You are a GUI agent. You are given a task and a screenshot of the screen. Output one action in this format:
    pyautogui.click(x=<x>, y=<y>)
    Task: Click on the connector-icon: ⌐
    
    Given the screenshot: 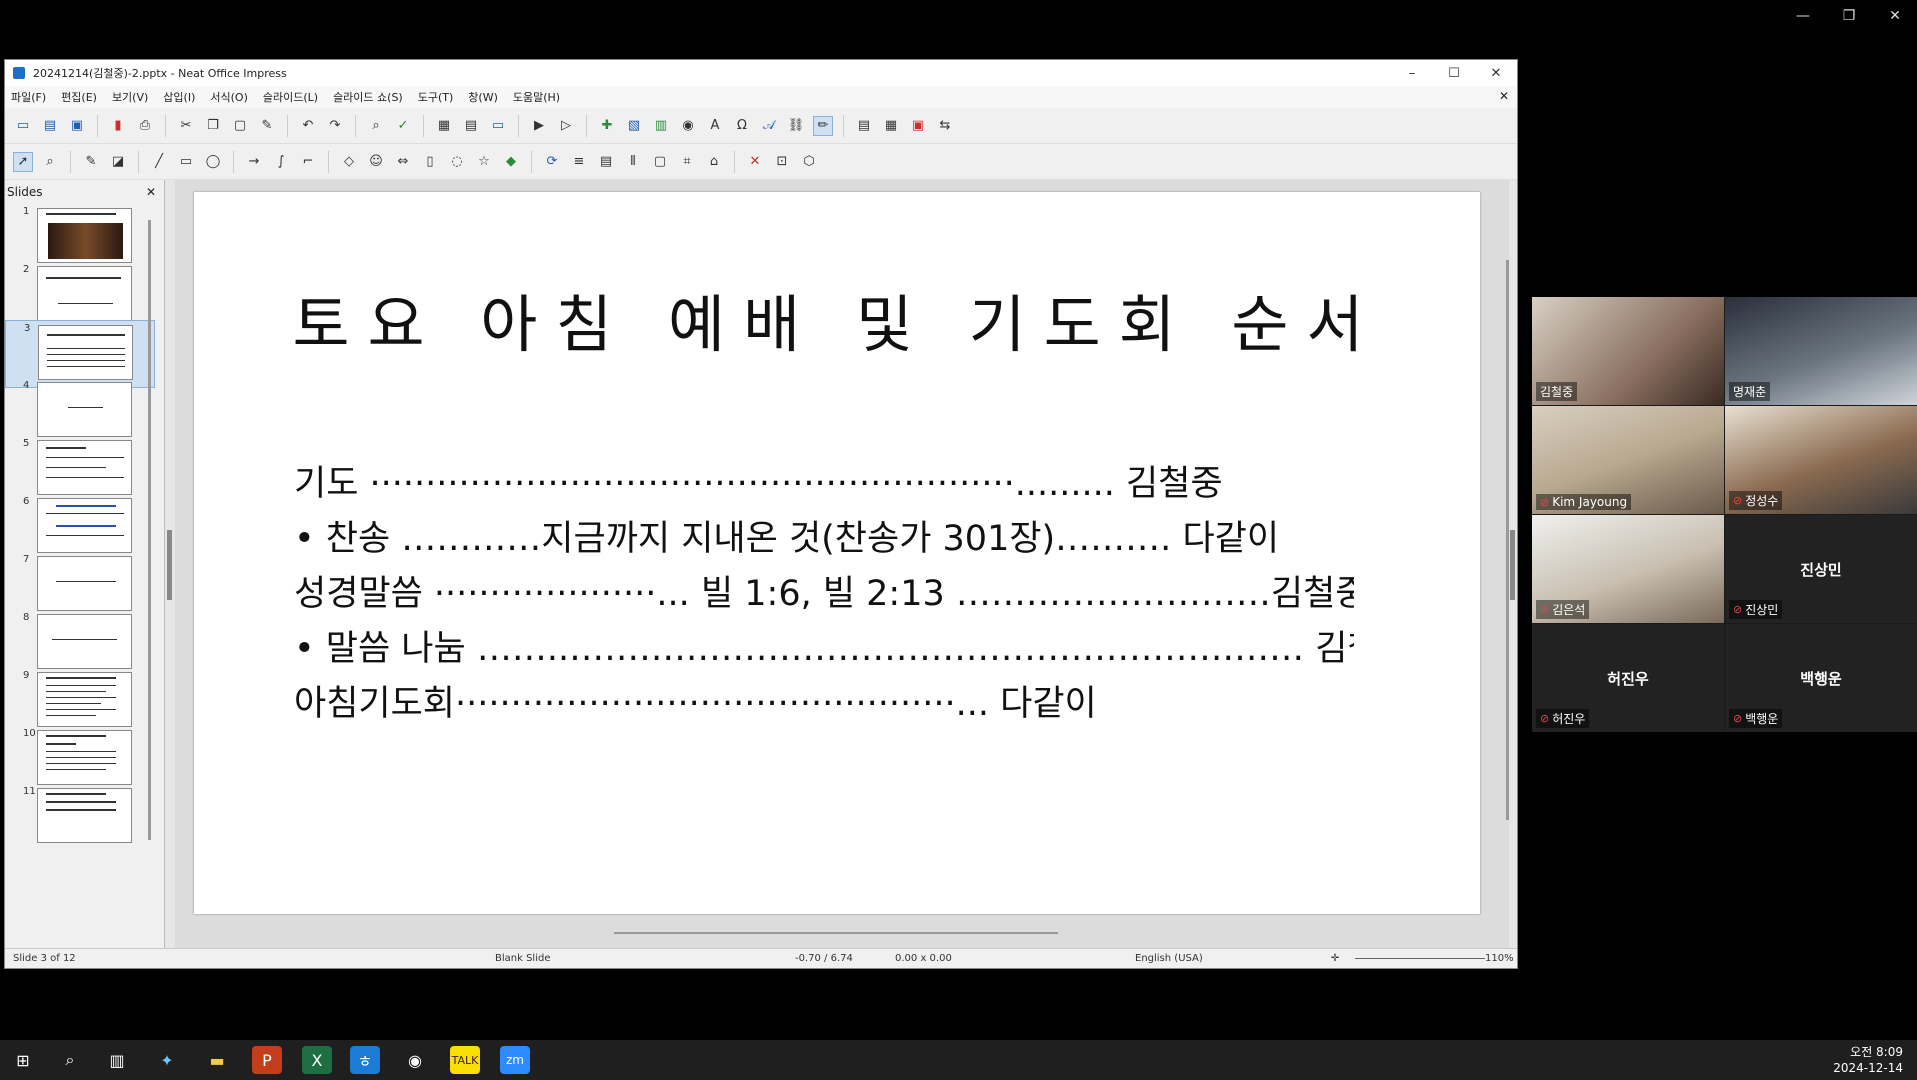 What is the action you would take?
    pyautogui.click(x=308, y=162)
    